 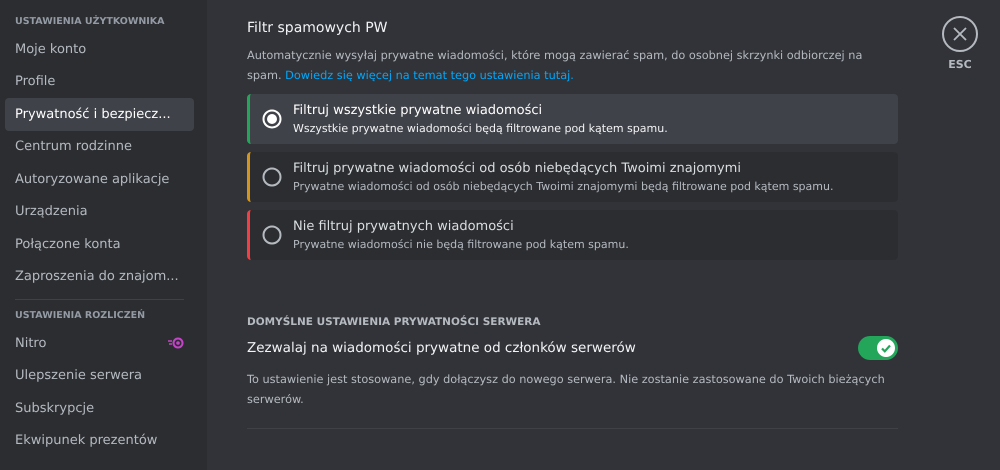 What do you see at coordinates (418, 110) in the screenshot?
I see `option-title: Filtruj wszystkie prywatne wiadomości` at bounding box center [418, 110].